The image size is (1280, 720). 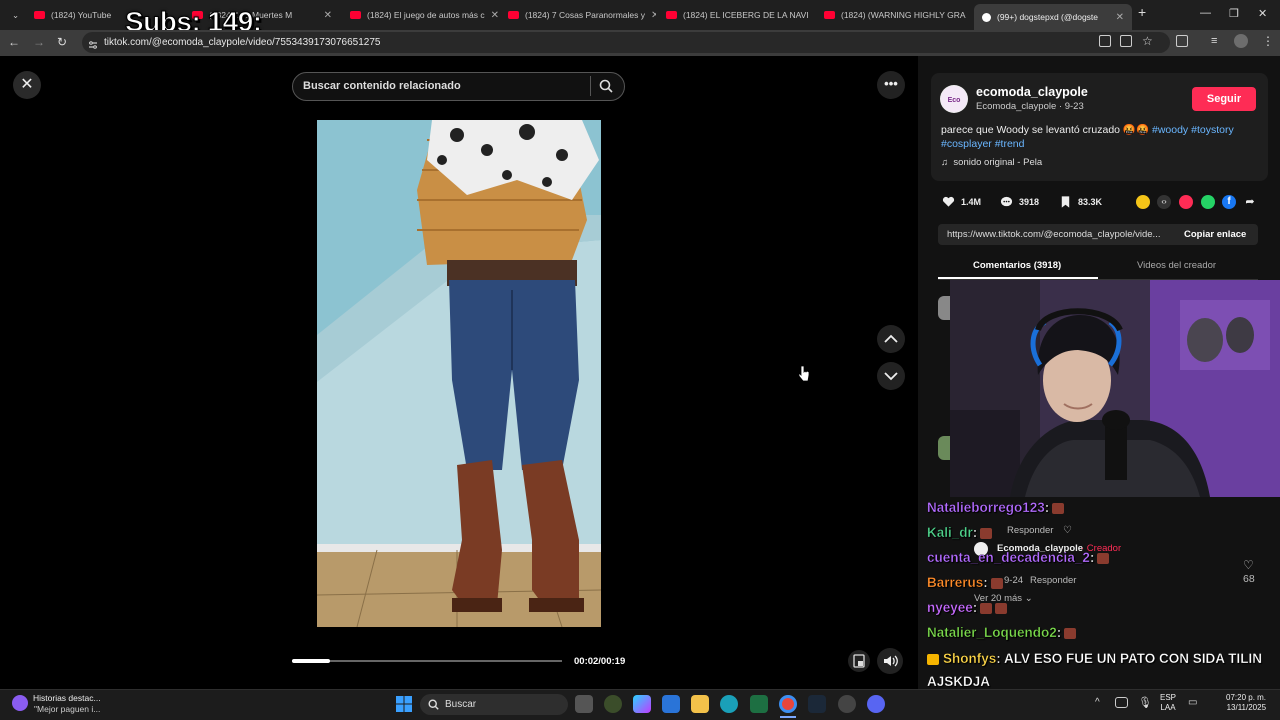 I want to click on picture-in-picture-button, so click(x=859, y=661).